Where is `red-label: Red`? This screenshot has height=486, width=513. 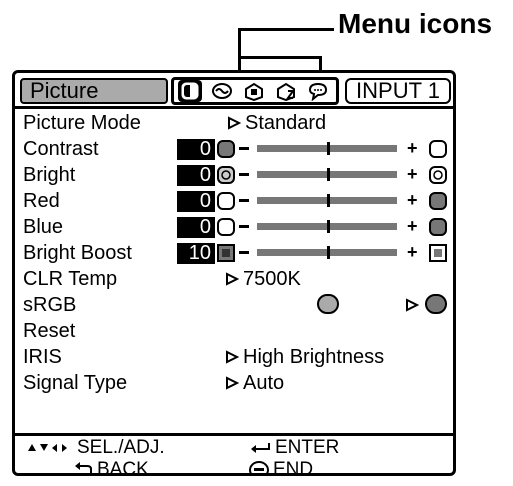 red-label: Red is located at coordinates (41, 201).